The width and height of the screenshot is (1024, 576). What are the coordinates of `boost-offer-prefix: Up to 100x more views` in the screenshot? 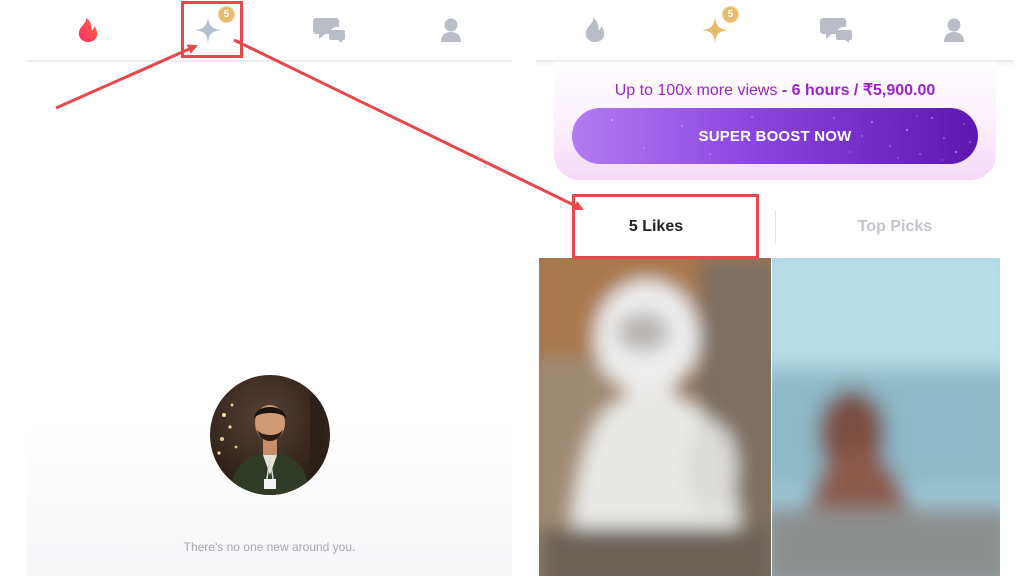 It's located at (696, 90).